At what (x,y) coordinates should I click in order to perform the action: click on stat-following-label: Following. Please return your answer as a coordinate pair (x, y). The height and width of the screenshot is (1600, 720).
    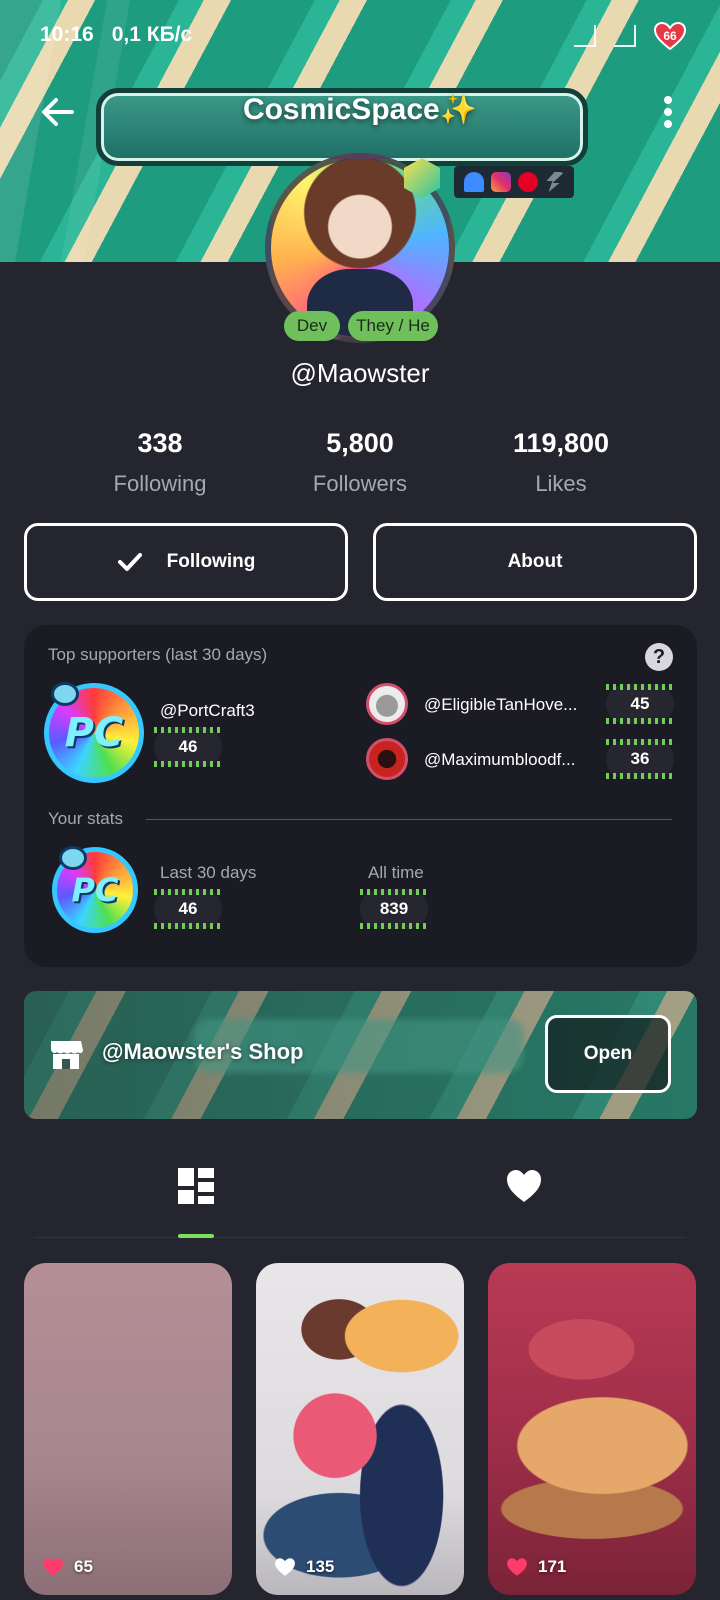
    Looking at the image, I should click on (160, 483).